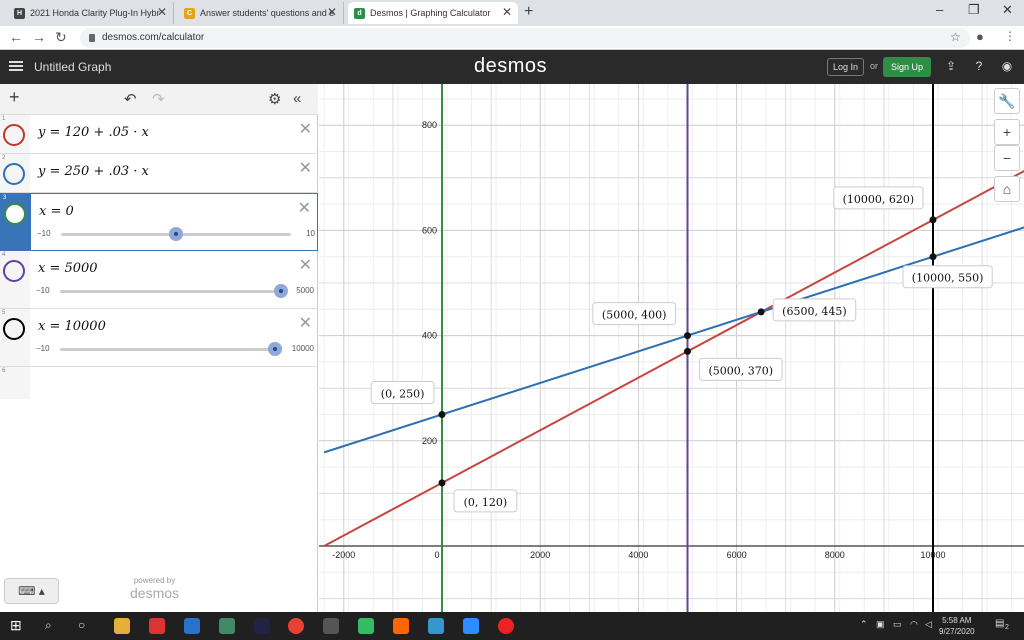 Image resolution: width=1024 pixels, height=640 pixels. Describe the element at coordinates (192, 626) in the screenshot. I see `edge-icon` at that location.